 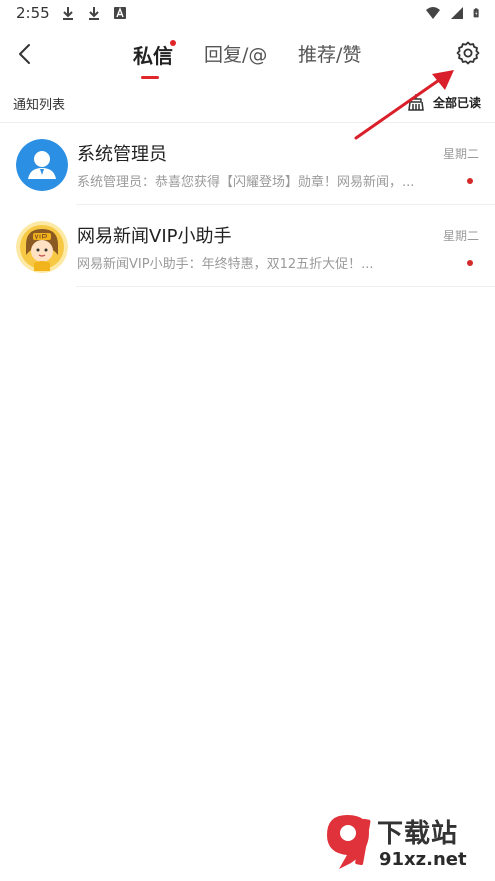 I want to click on status-icons-left, so click(x=94, y=13).